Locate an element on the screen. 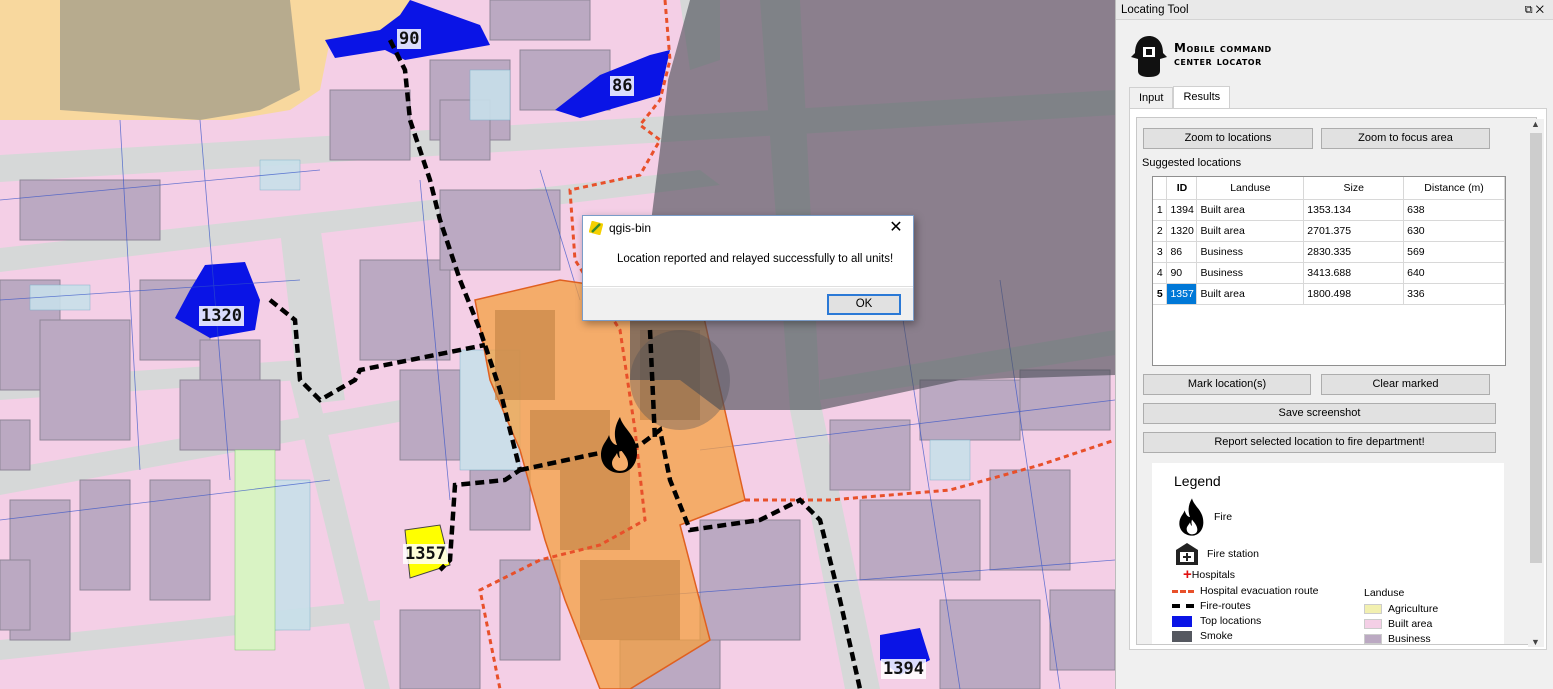  table-row: 1 1394 Built area 1353.134 638 is located at coordinates (1329, 210).